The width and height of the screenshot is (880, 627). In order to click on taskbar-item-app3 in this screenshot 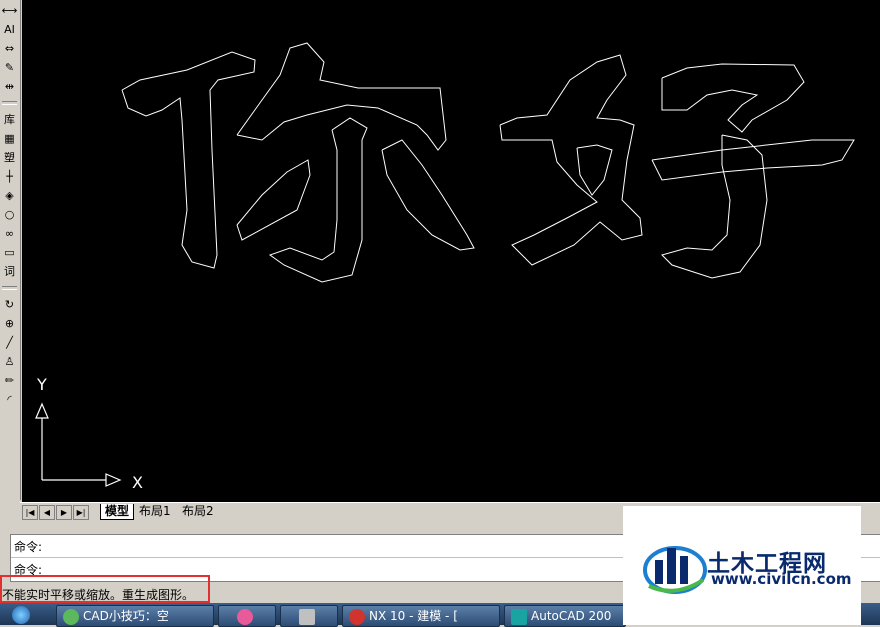, I will do `click(309, 616)`.